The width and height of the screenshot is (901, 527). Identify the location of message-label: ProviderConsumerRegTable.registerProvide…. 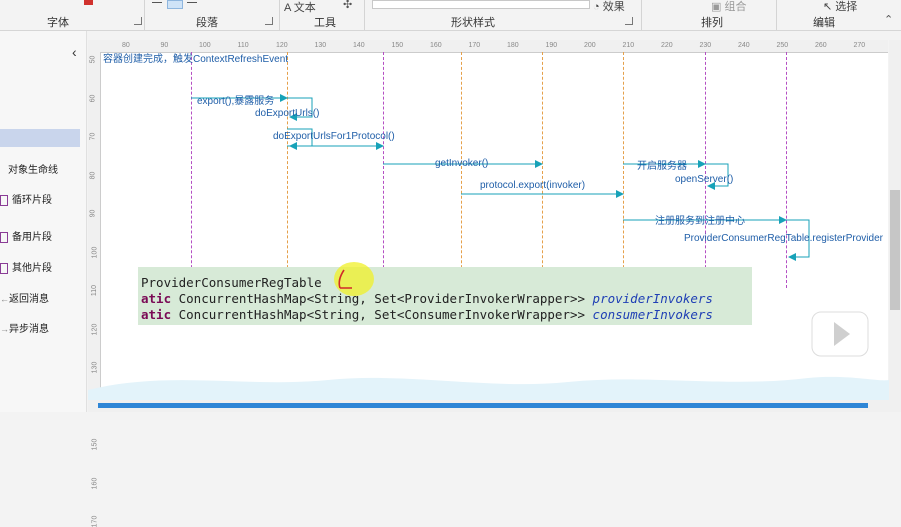
(783, 238).